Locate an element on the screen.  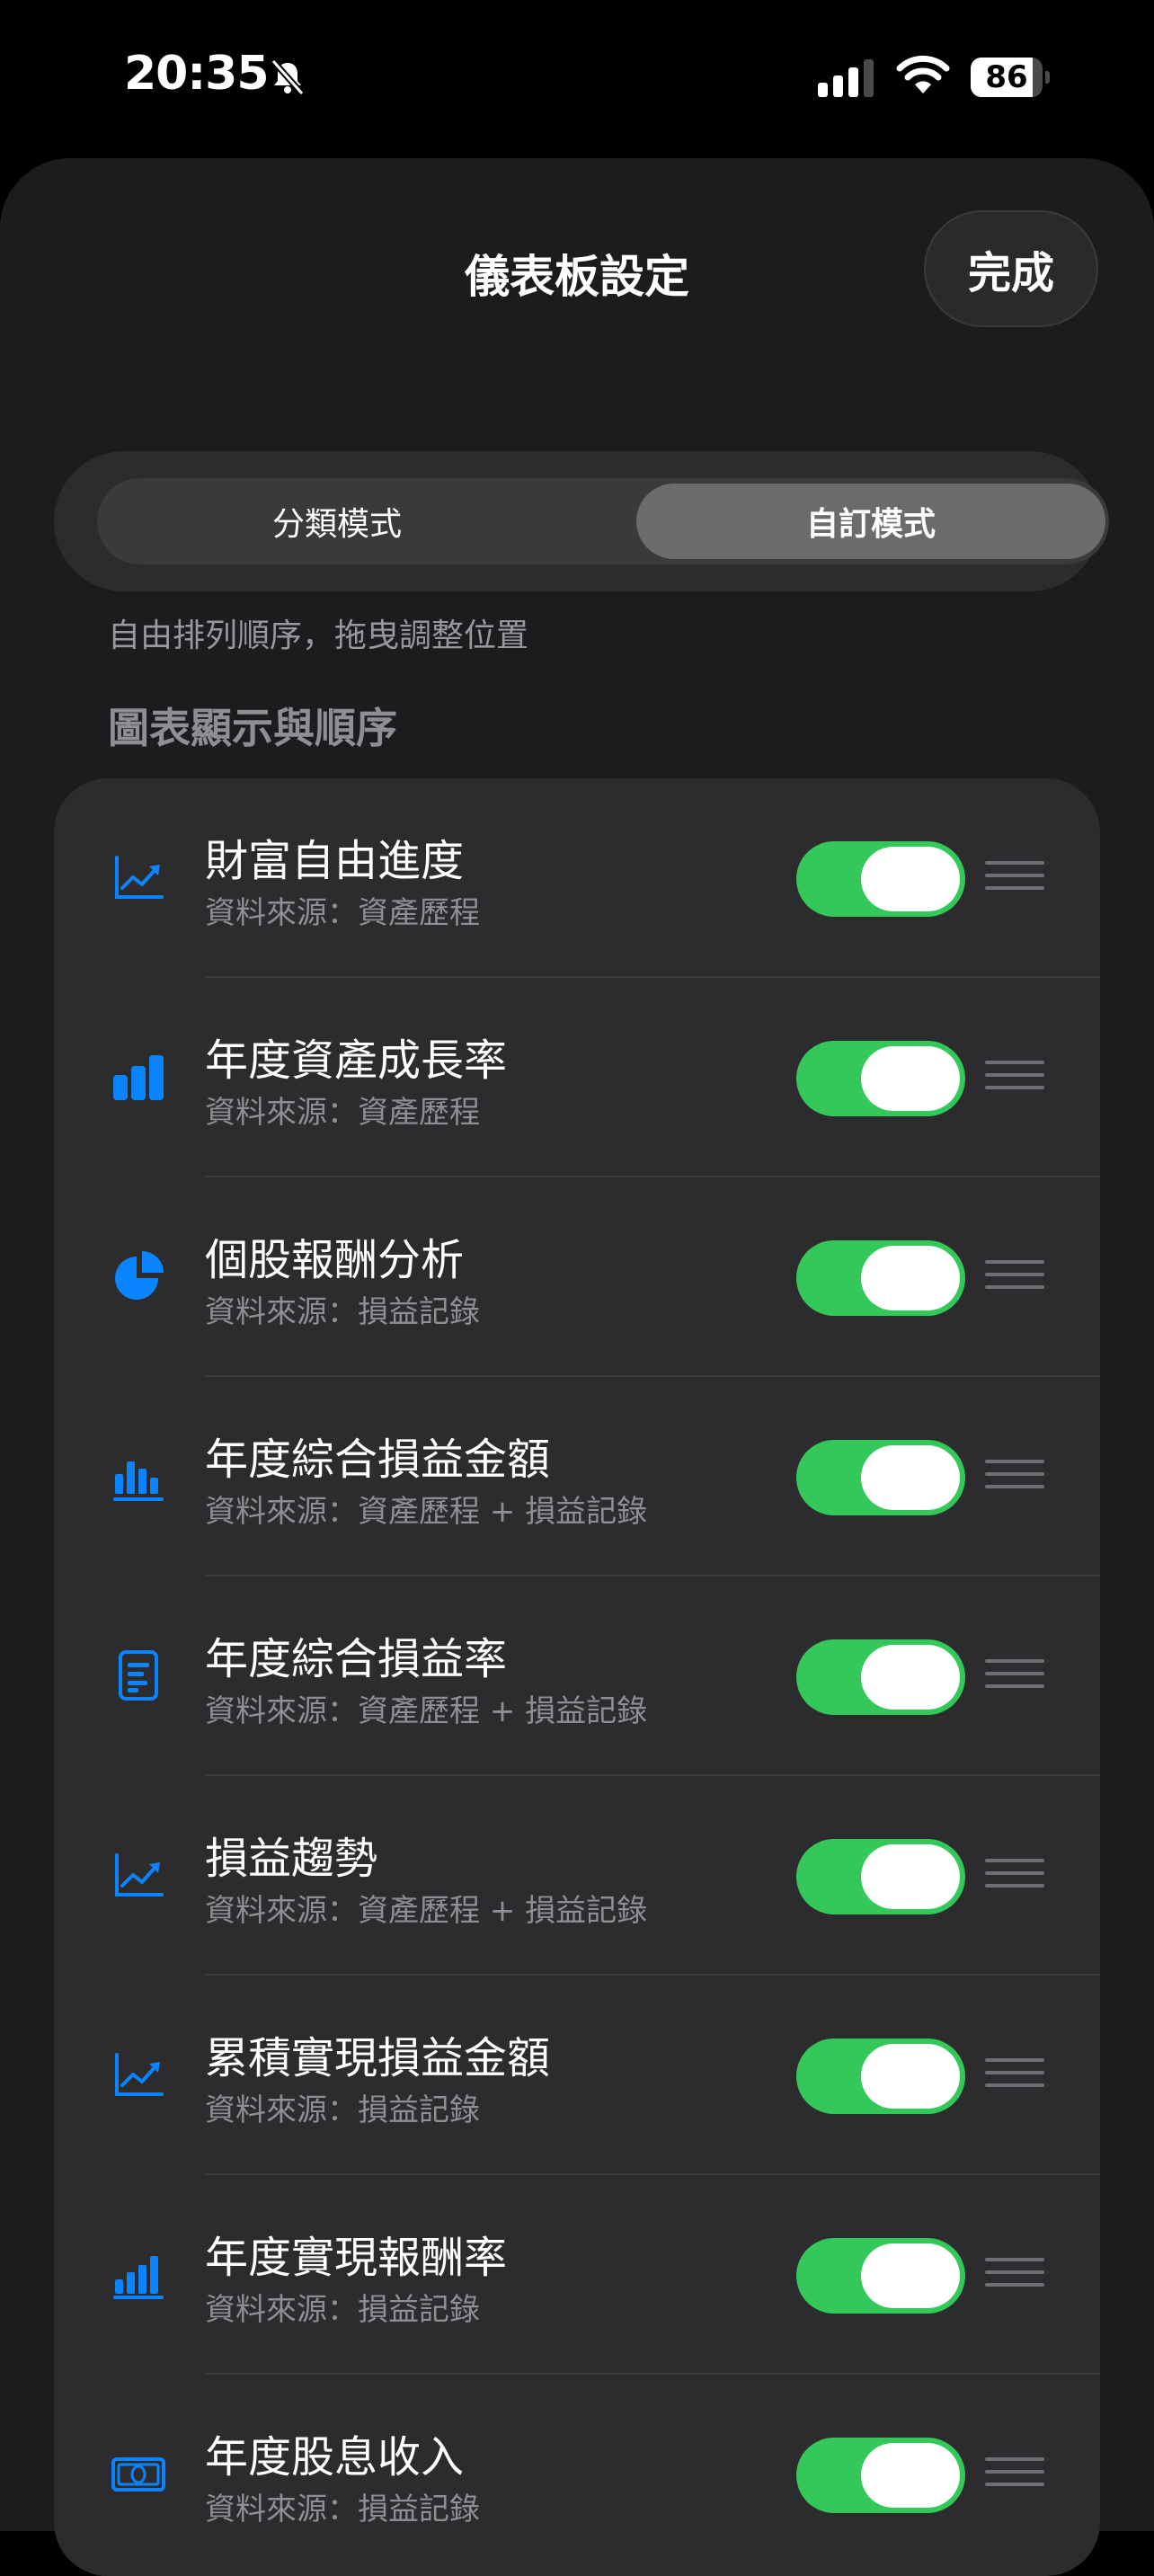
tab-custom-mode: 自訂模式 is located at coordinates (870, 521).